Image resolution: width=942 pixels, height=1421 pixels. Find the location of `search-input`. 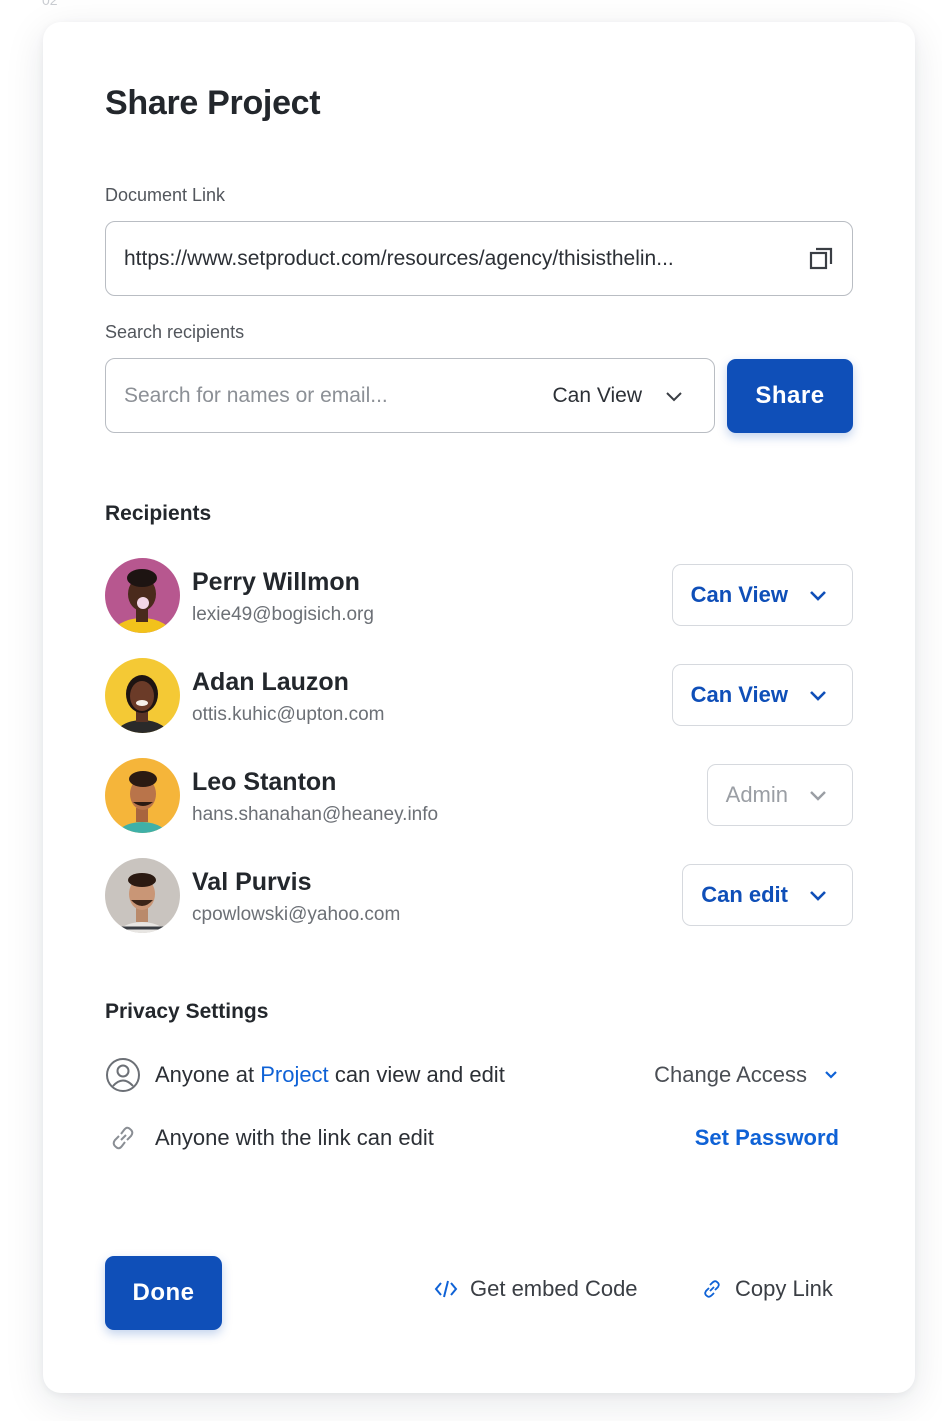

search-input is located at coordinates (338, 395).